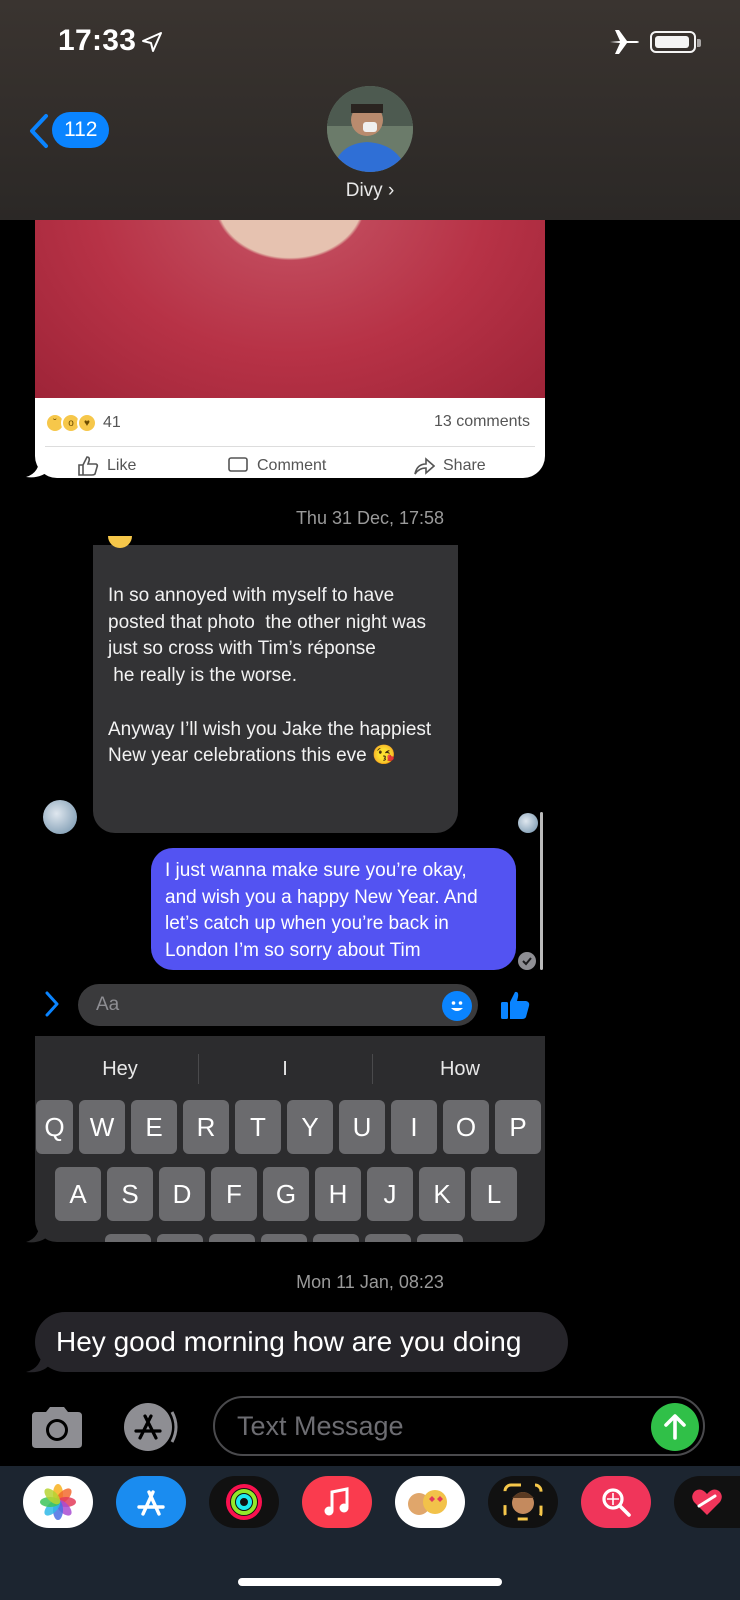  Describe the element at coordinates (424, 466) in the screenshot. I see `share-outline-icon` at that location.